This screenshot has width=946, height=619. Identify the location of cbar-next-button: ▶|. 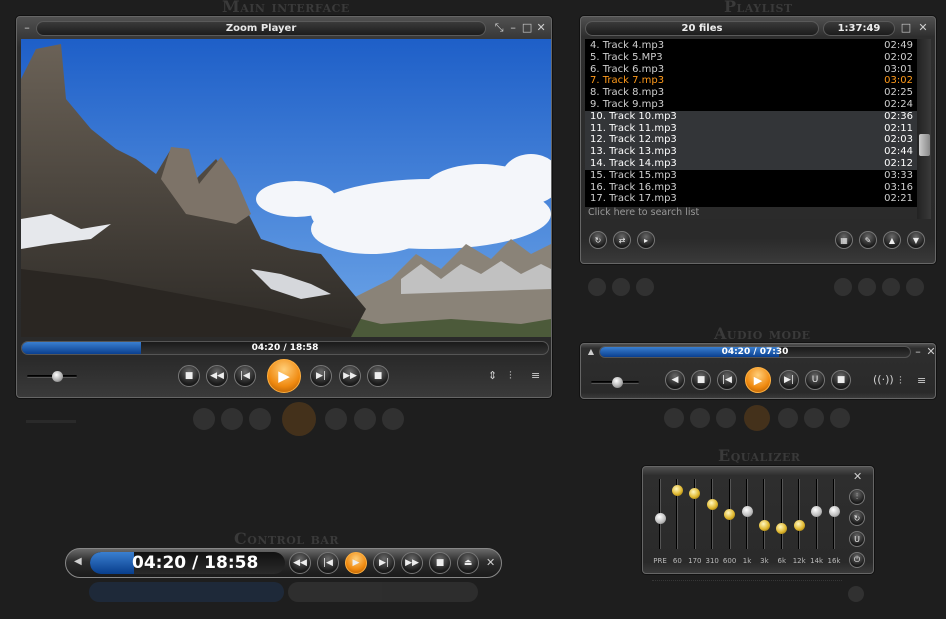
(384, 563).